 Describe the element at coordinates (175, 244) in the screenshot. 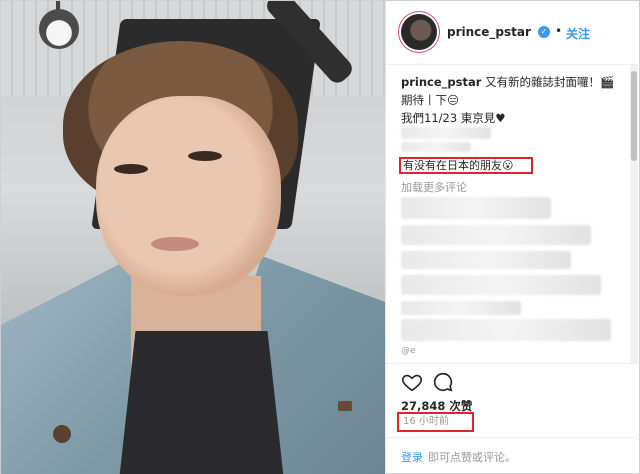

I see `photo-lips` at that location.